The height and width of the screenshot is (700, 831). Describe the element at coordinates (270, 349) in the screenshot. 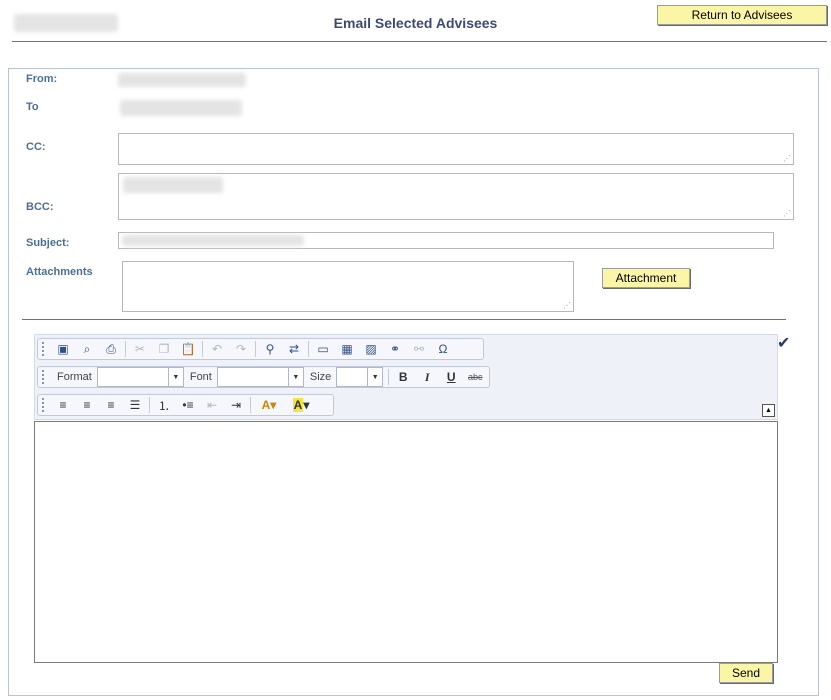

I see `find-icon: ⚲` at that location.